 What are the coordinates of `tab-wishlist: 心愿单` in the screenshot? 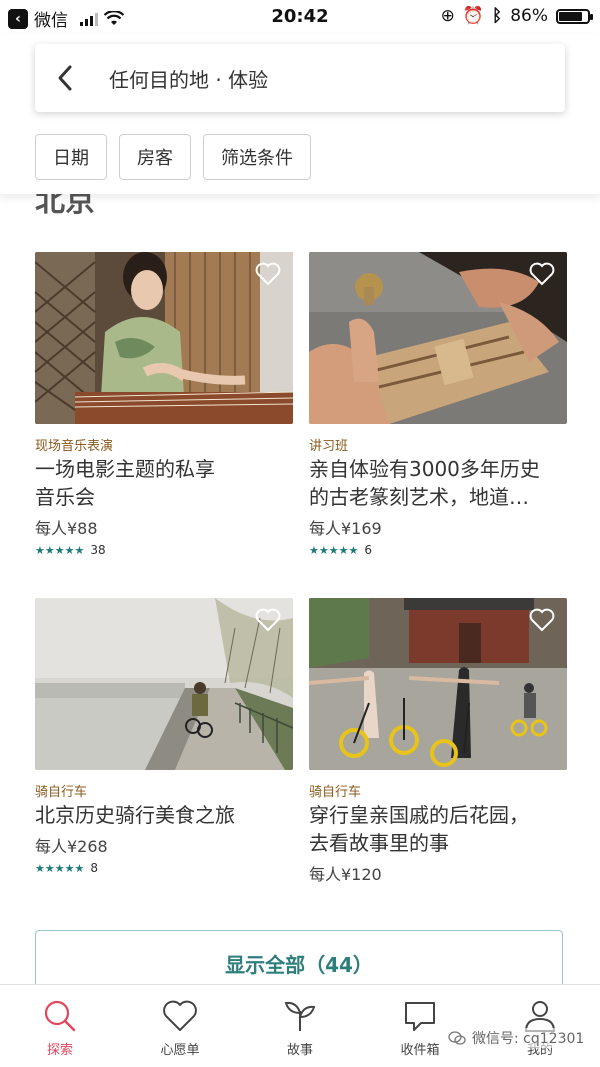 It's located at (180, 1026).